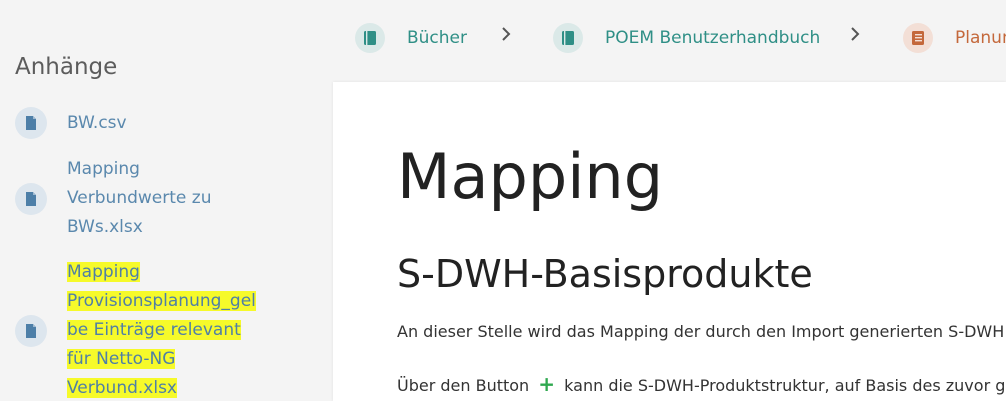  I want to click on attachment-link: Mapping Verbundwerte zu BWs.xlsx, so click(139, 198).